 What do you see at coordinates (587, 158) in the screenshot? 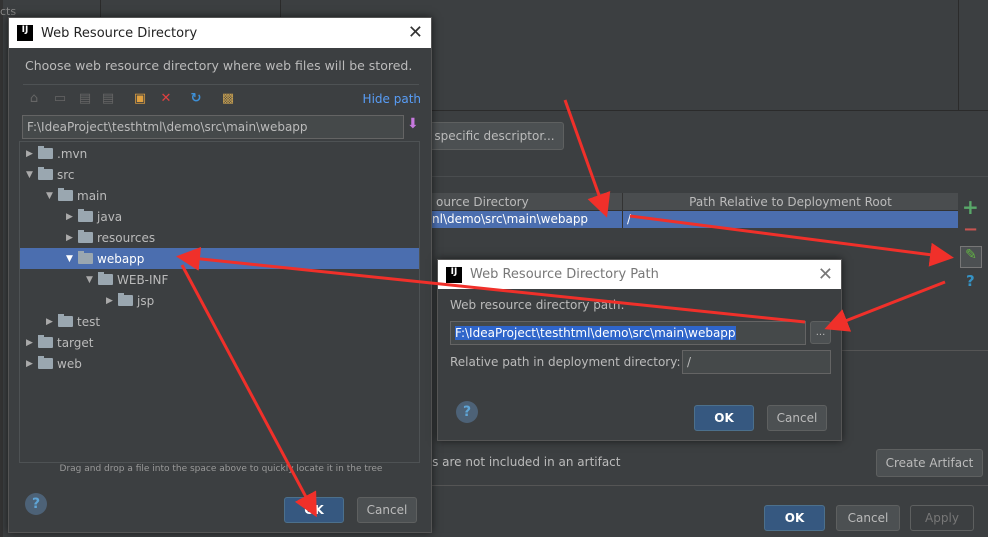
I see `arrow-to-table-row` at bounding box center [587, 158].